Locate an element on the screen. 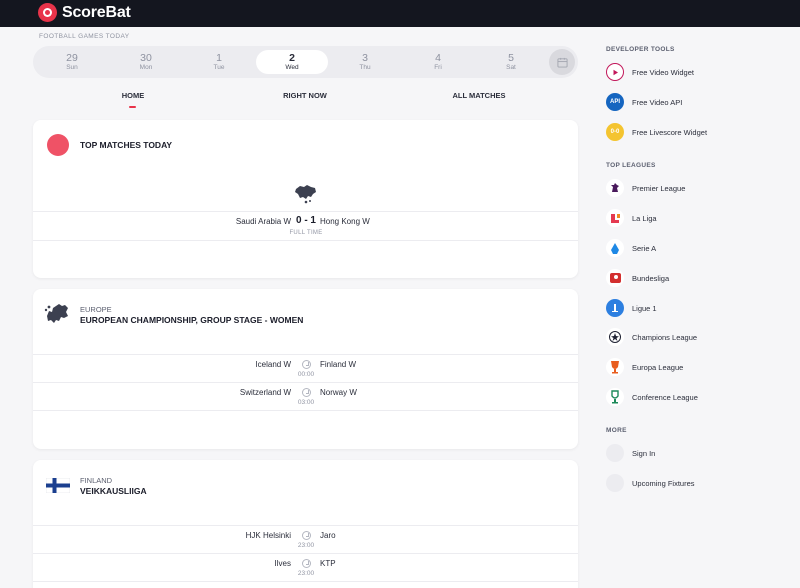  play-icon is located at coordinates (615, 72).